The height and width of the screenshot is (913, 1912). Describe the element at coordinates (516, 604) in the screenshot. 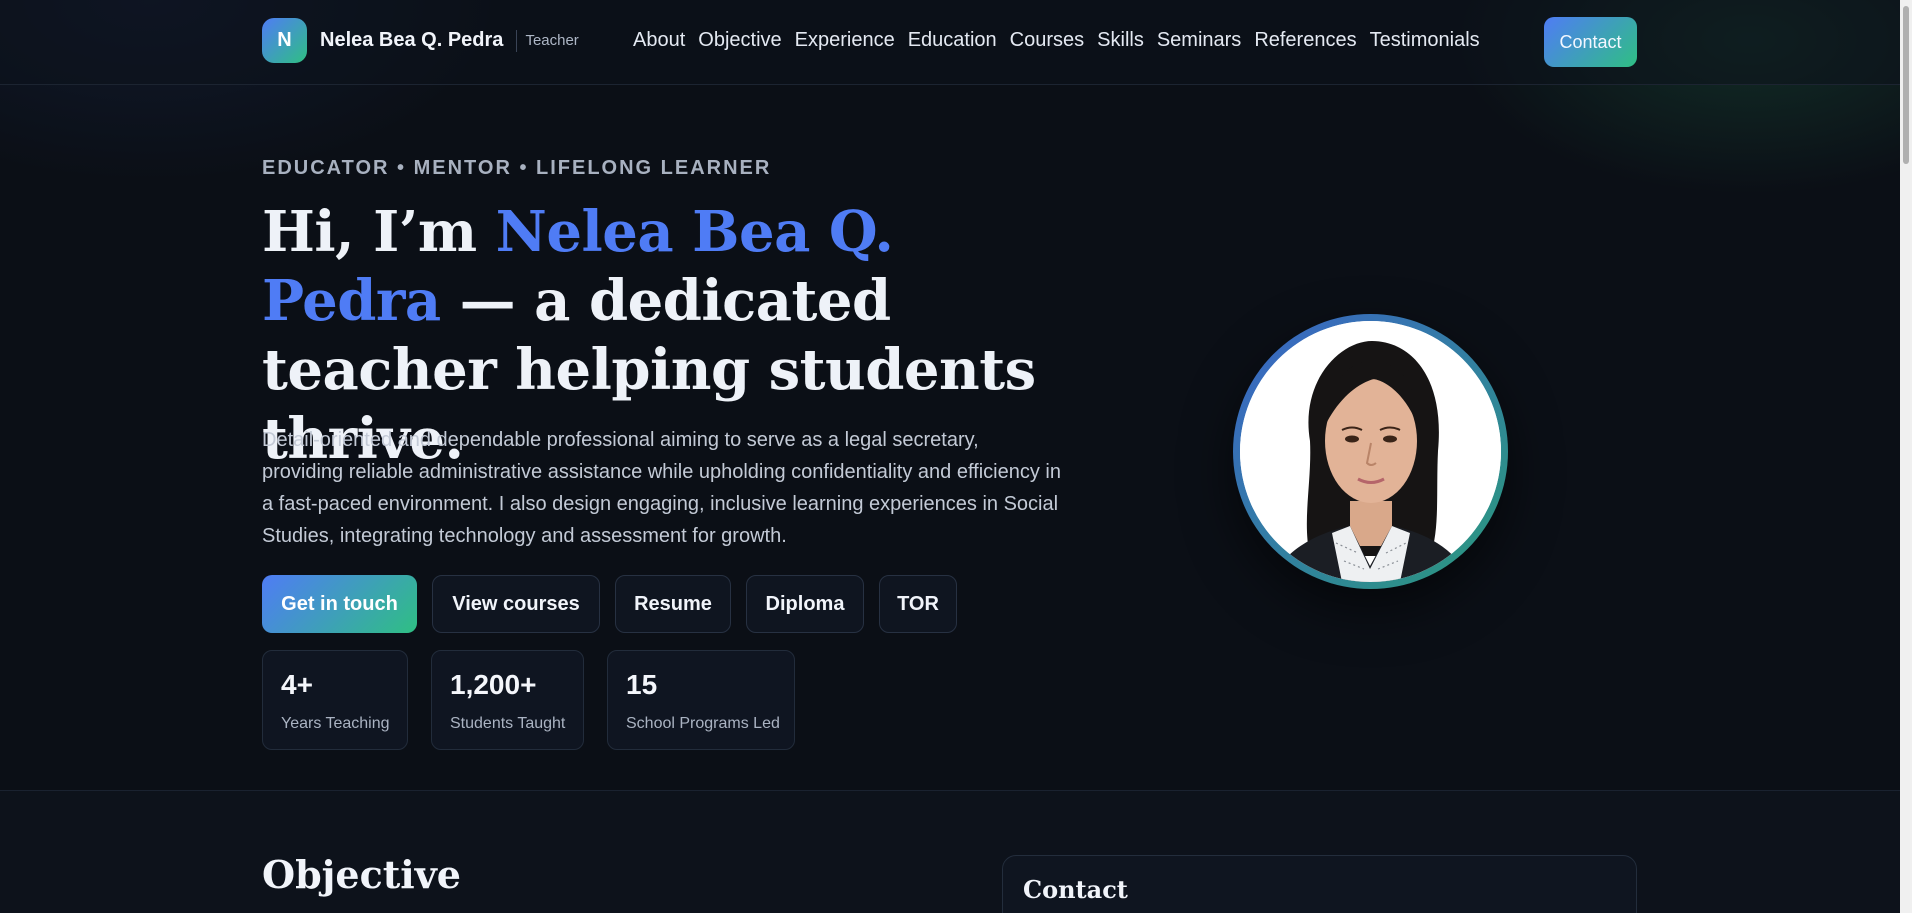

I see `view-courses-button: View courses` at that location.